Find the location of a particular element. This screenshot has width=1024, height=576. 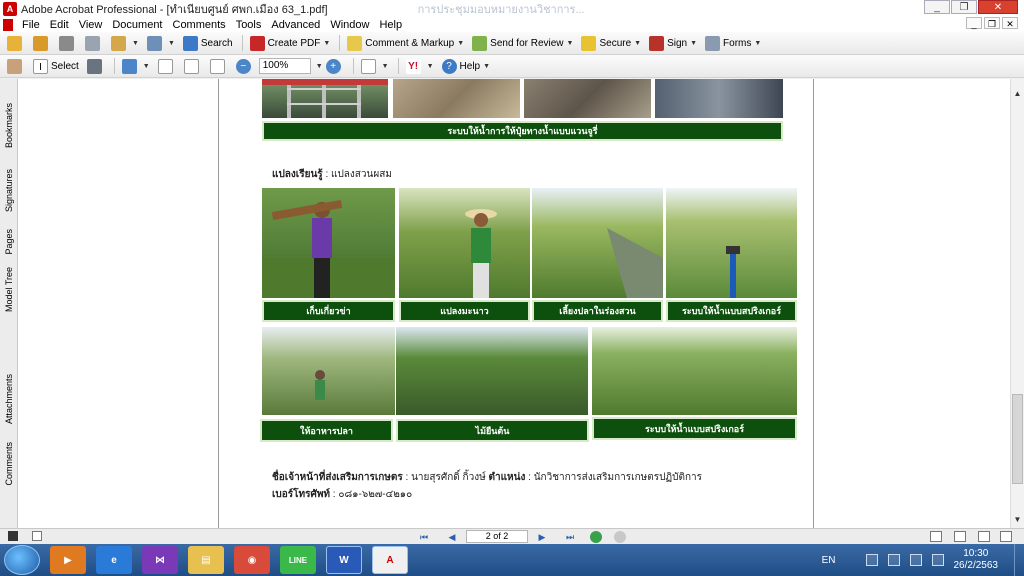

rotate-view-button: ▼ is located at coordinates (375, 66).